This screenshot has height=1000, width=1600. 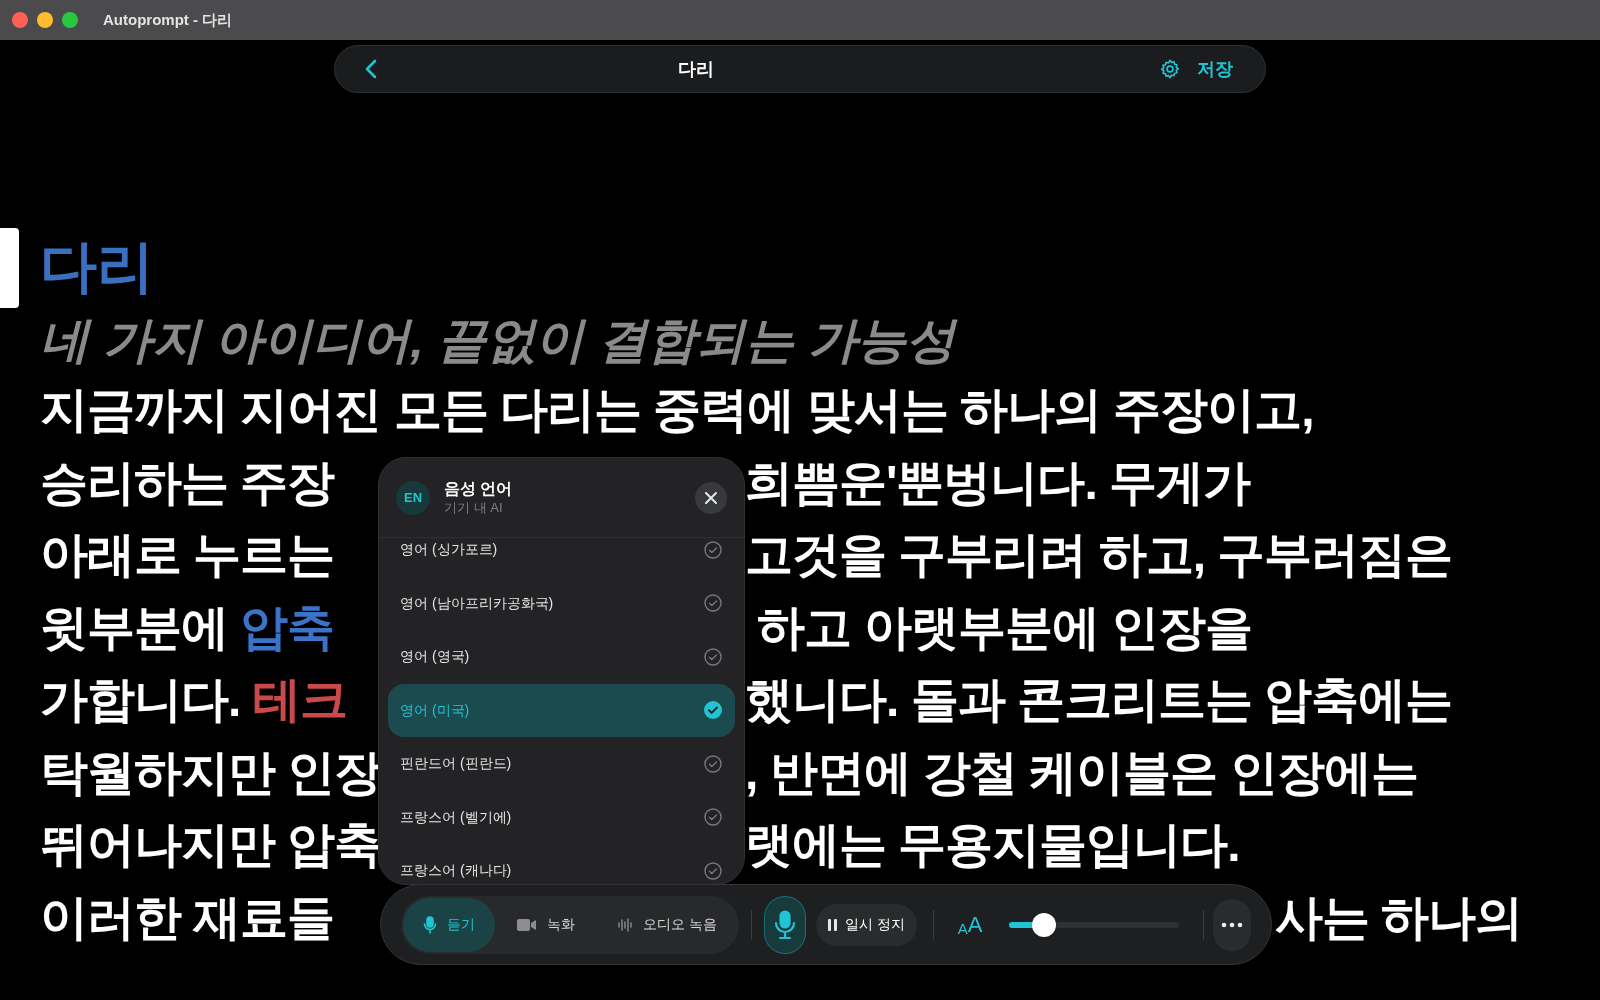 I want to click on language-option: 프랑스어 (캐나다), so click(x=561, y=864).